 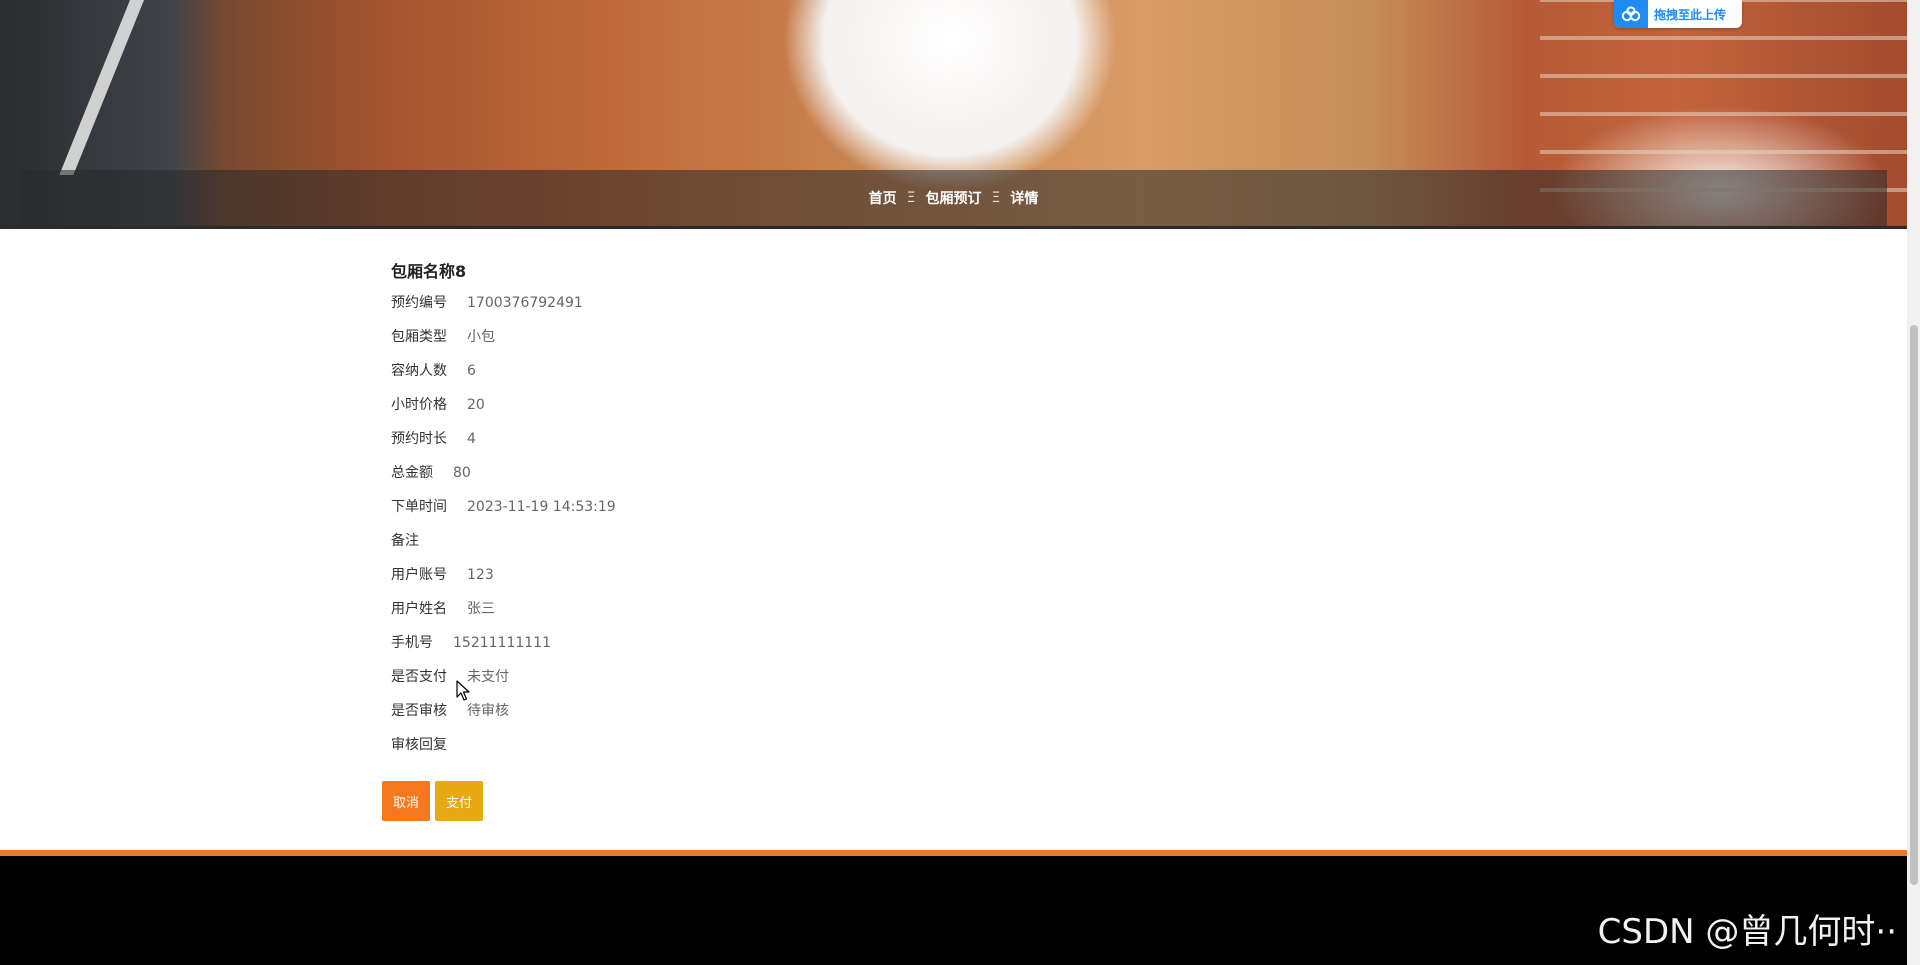 I want to click on detail-value: 123, so click(x=480, y=575).